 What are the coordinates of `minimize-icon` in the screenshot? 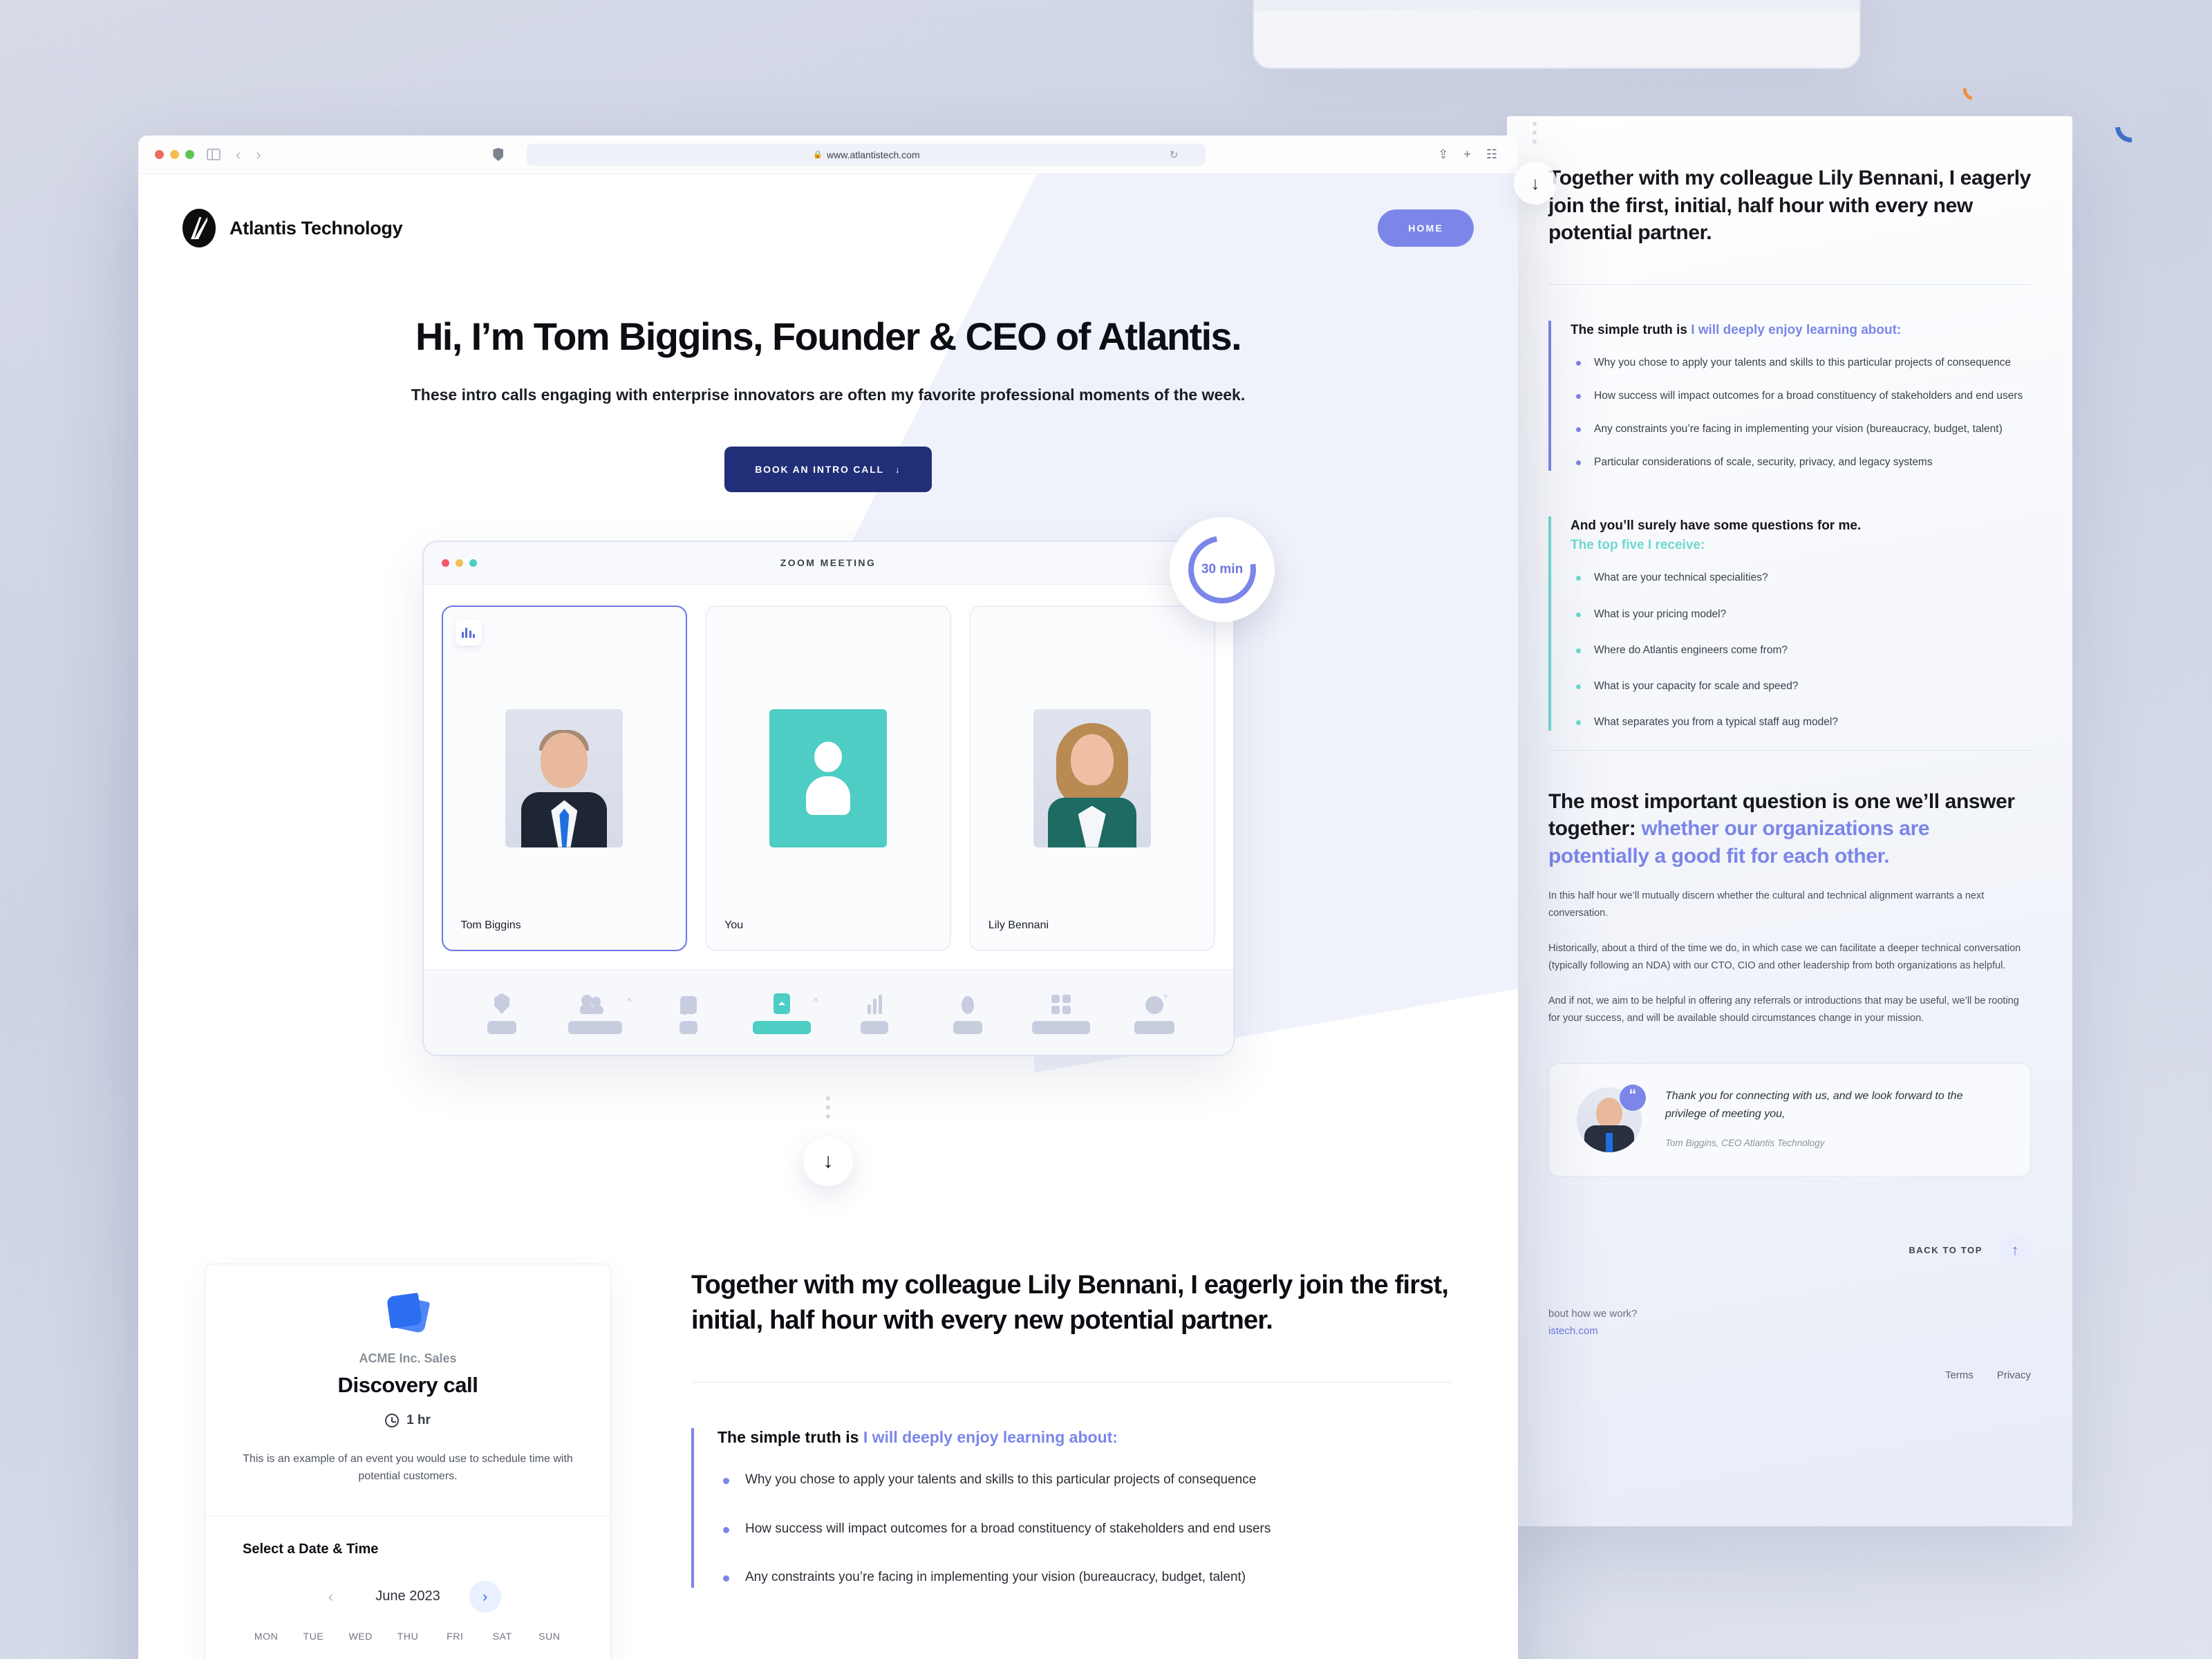 It's located at (174, 155).